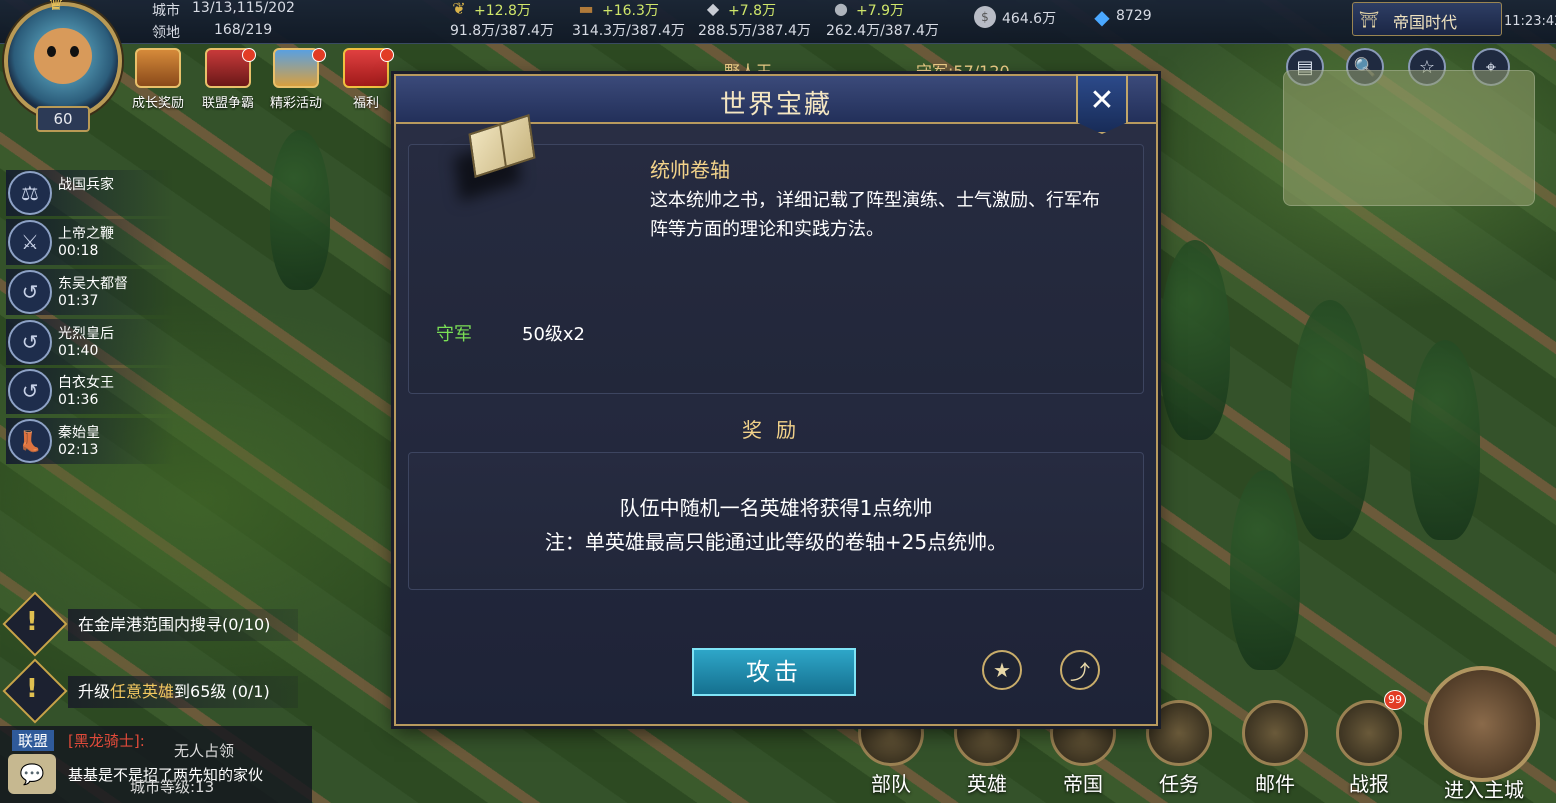  I want to click on reward-heading: 奖励, so click(776, 430).